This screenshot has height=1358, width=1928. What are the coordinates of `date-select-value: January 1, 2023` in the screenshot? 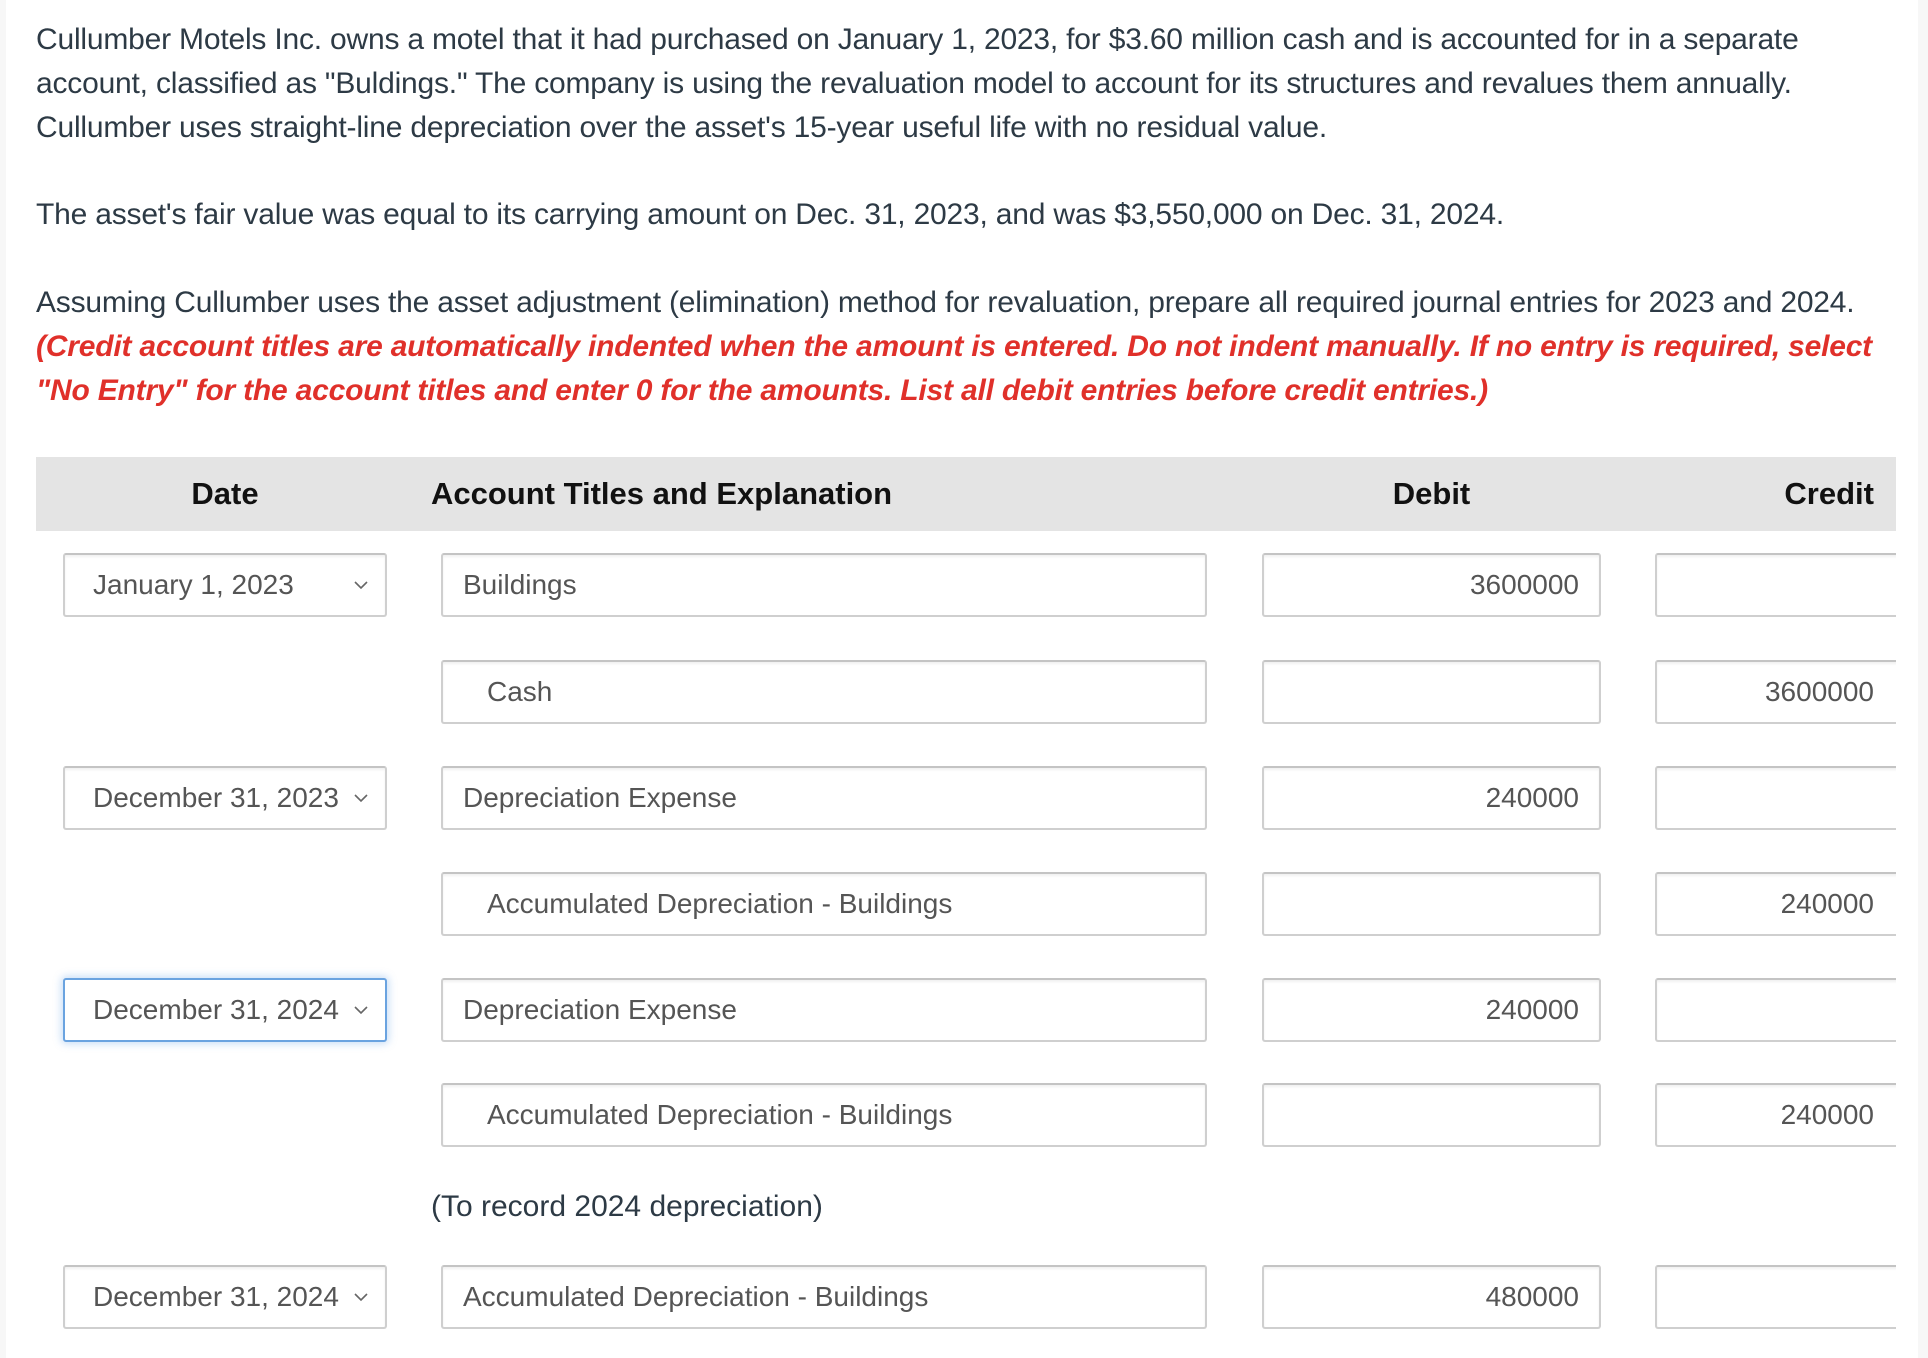 It's located at (193, 584).